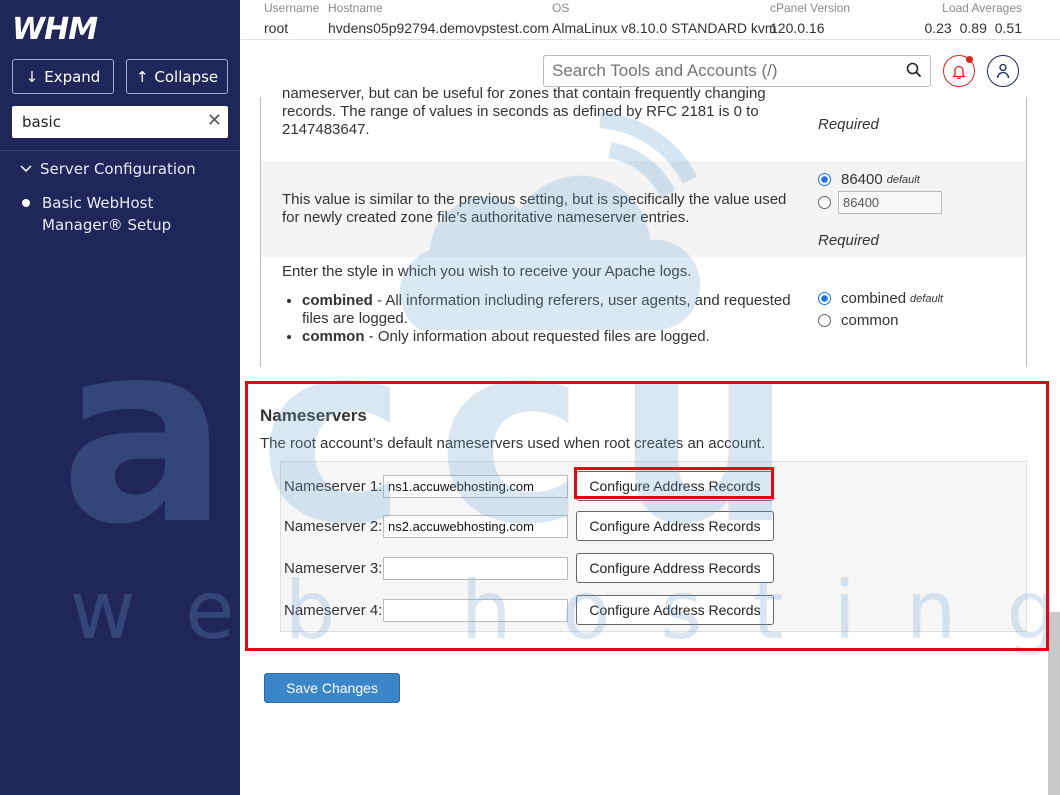  What do you see at coordinates (914, 70) in the screenshot?
I see `search-icon` at bounding box center [914, 70].